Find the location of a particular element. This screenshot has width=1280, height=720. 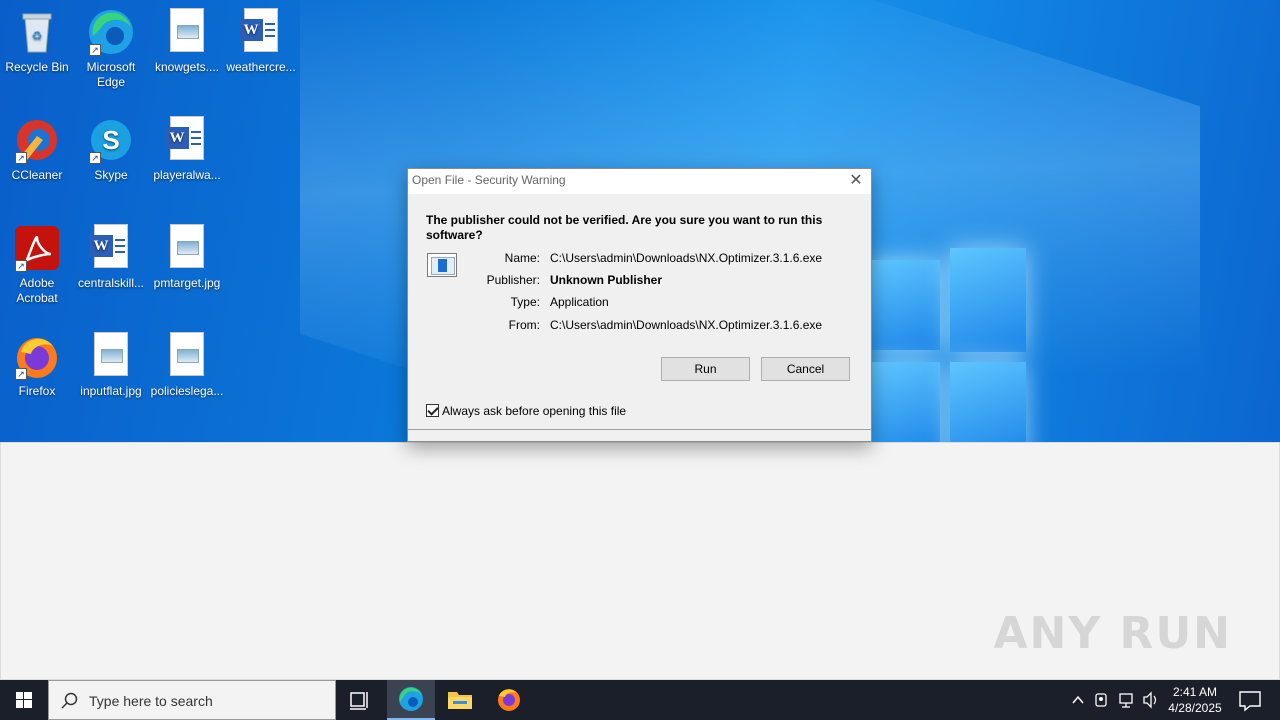

desktop-icon-adobe-acrobat: ↗ Adobe Acrobat is located at coordinates (37, 265).